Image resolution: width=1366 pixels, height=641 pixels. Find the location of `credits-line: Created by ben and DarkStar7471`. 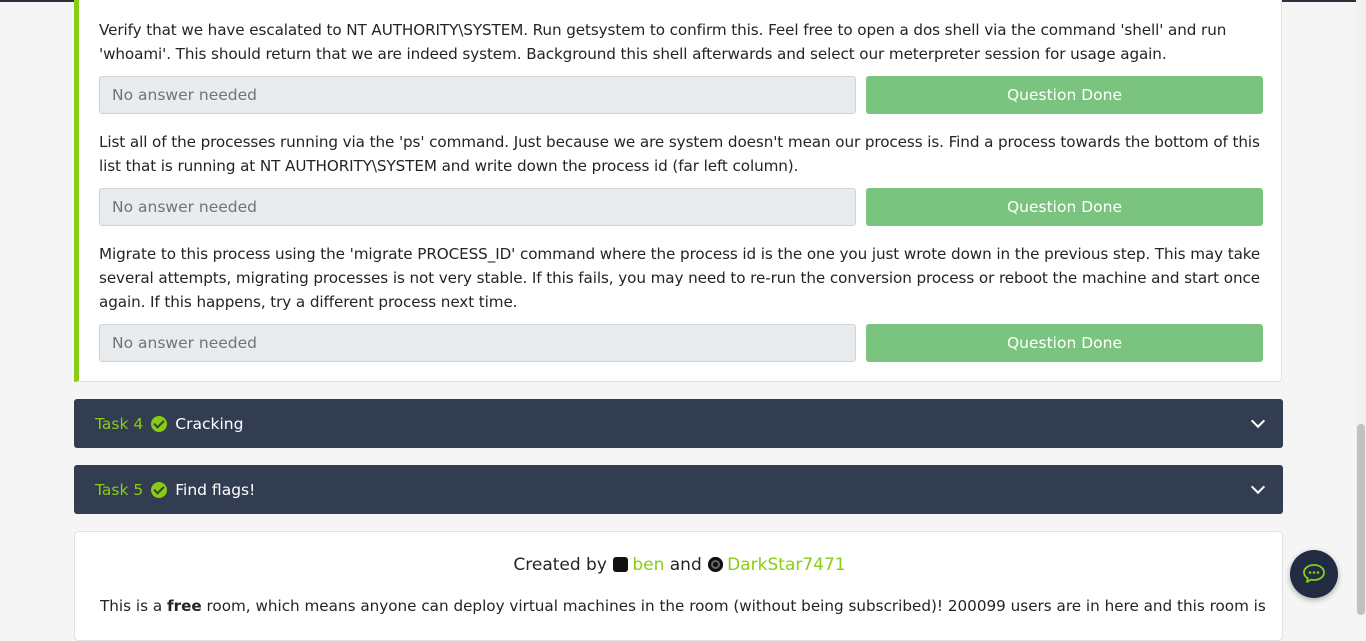

credits-line: Created by ben and DarkStar7471 is located at coordinates (679, 565).